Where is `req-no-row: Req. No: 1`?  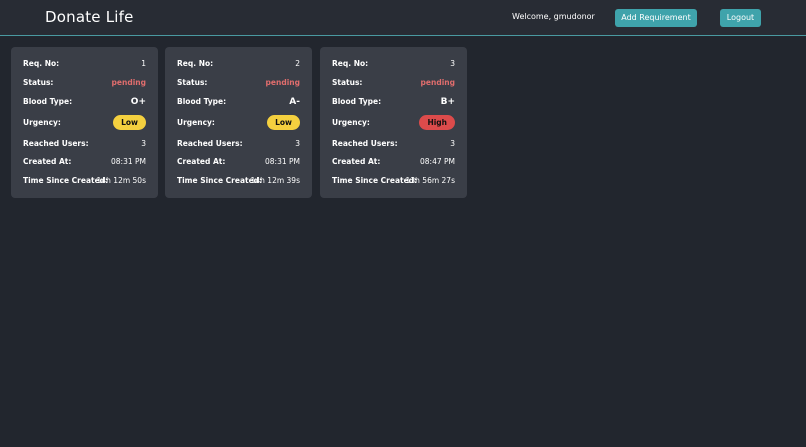
req-no-row: Req. No: 1 is located at coordinates (84, 64).